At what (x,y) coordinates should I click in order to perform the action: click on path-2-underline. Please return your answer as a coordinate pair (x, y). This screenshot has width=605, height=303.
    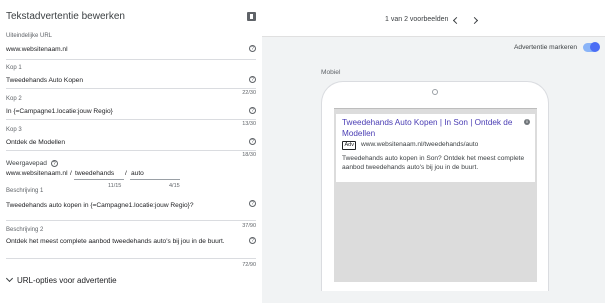
    Looking at the image, I should click on (155, 179).